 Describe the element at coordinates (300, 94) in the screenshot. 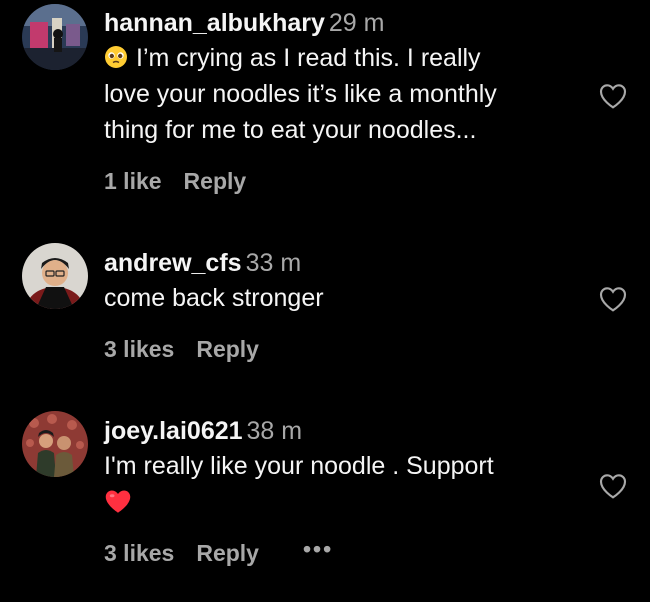

I see `comment-line: love your noodles it’s like a monthly` at that location.